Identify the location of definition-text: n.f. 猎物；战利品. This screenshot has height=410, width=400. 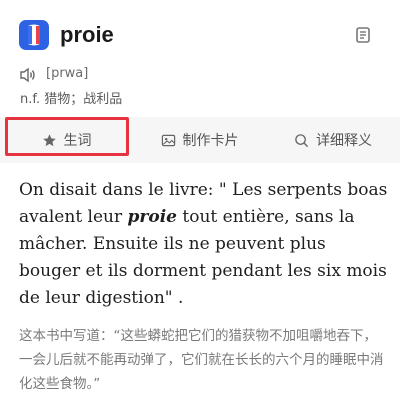
(71, 99).